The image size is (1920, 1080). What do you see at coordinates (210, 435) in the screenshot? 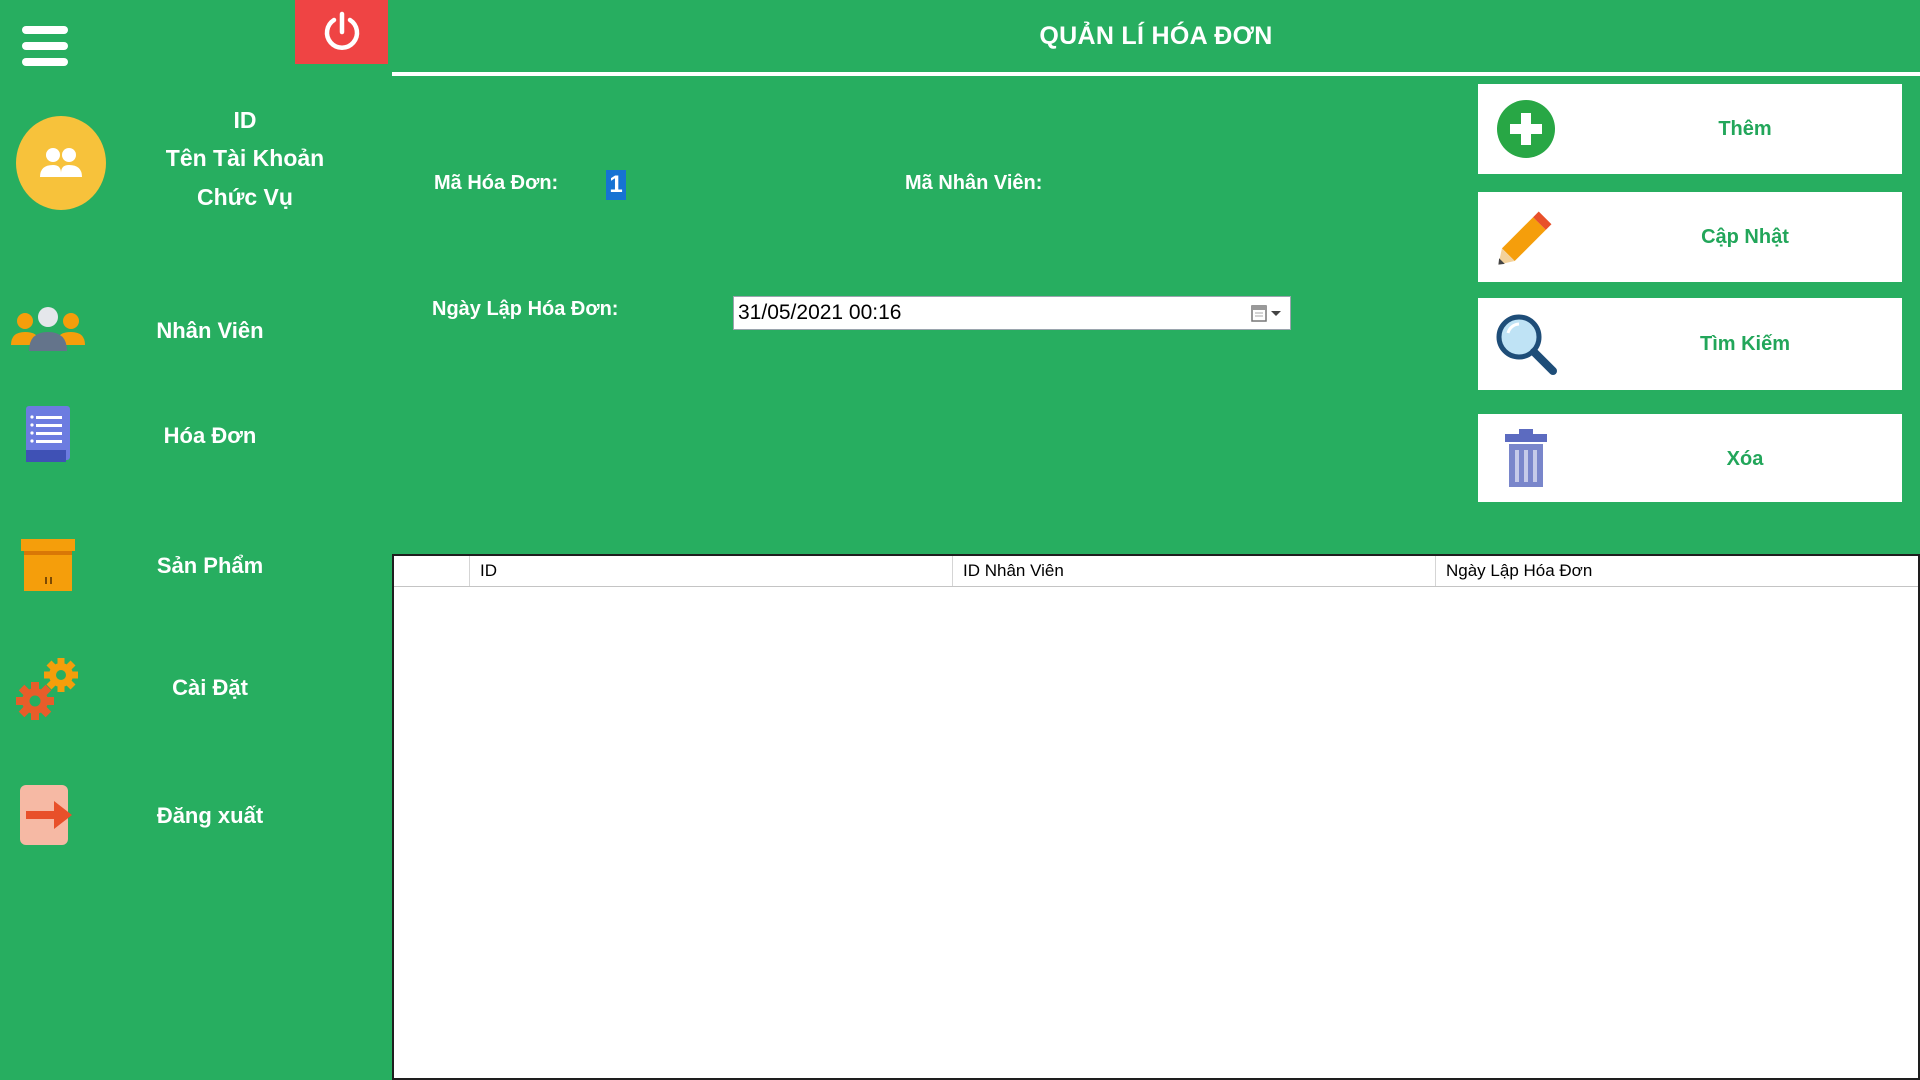
I see `sidebar-item-label: Hóa Đơn` at bounding box center [210, 435].